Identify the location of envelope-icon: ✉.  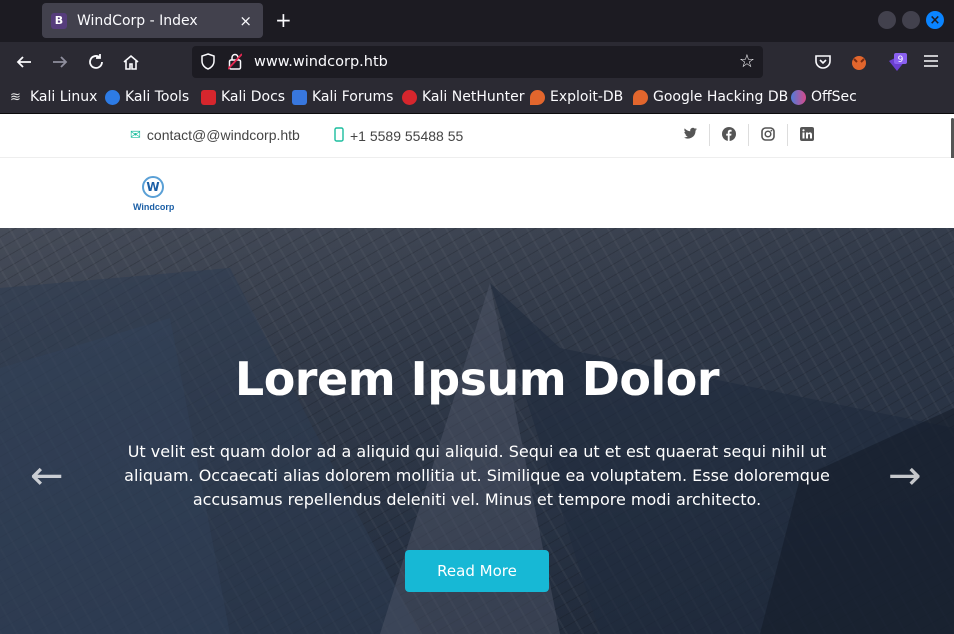
(135, 134).